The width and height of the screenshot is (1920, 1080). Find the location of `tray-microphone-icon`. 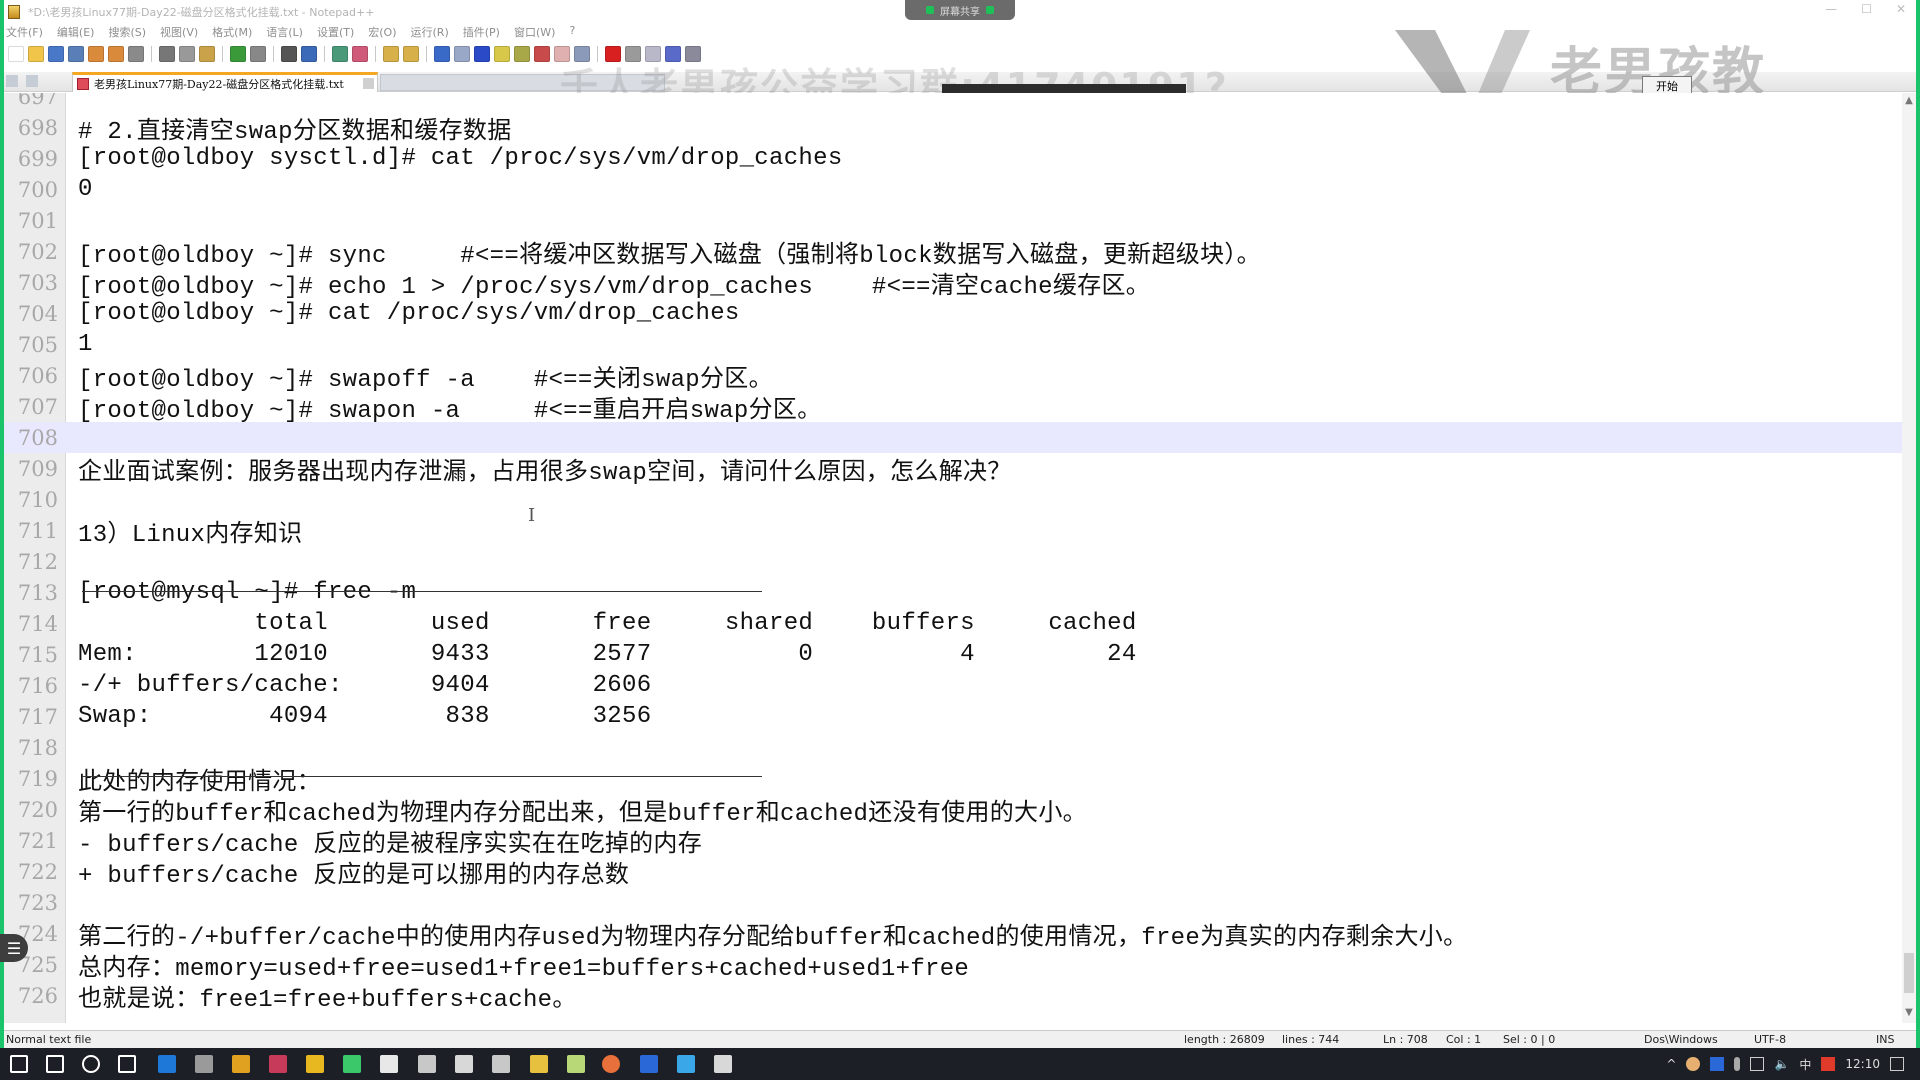

tray-microphone-icon is located at coordinates (1737, 1064).